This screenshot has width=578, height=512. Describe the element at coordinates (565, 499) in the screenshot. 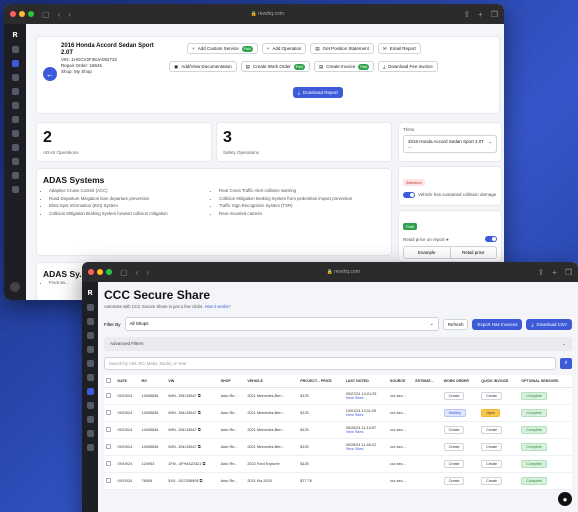

I see `chat-icon: ●` at that location.